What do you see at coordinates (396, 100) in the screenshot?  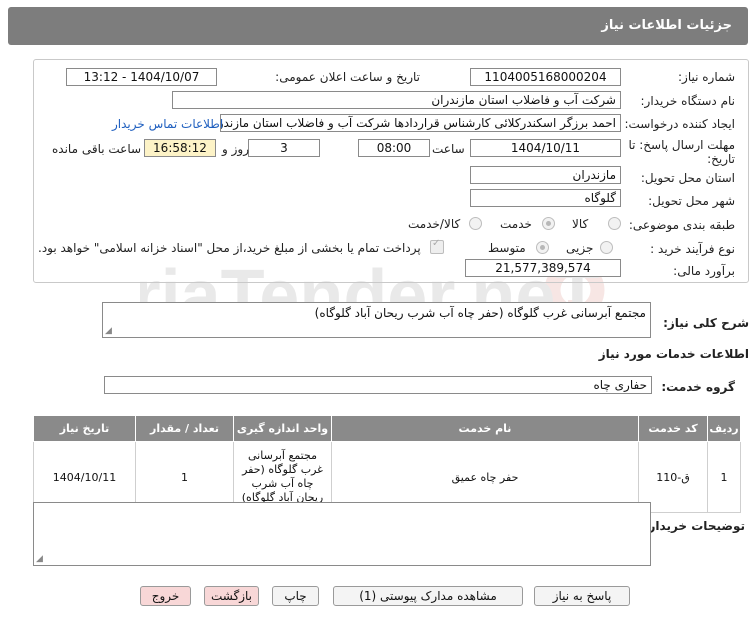 I see `buyer-field: شرکت آب و فاضلاب استان مازندران` at bounding box center [396, 100].